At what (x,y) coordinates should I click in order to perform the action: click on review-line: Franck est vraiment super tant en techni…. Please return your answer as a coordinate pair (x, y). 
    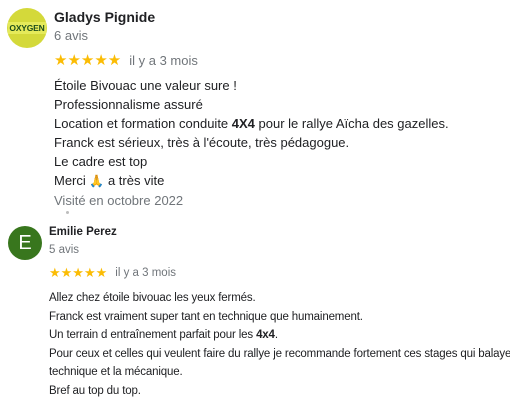
    Looking at the image, I should click on (206, 316).